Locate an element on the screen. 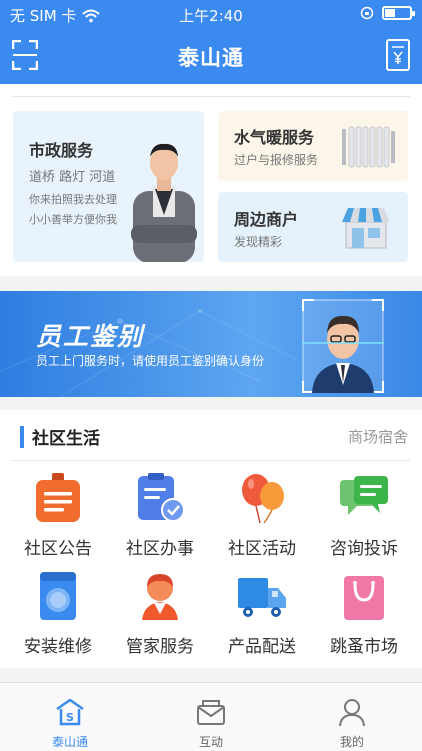 This screenshot has width=422, height=751. tab-bar: S 泰山通 互动 我的 is located at coordinates (211, 716).